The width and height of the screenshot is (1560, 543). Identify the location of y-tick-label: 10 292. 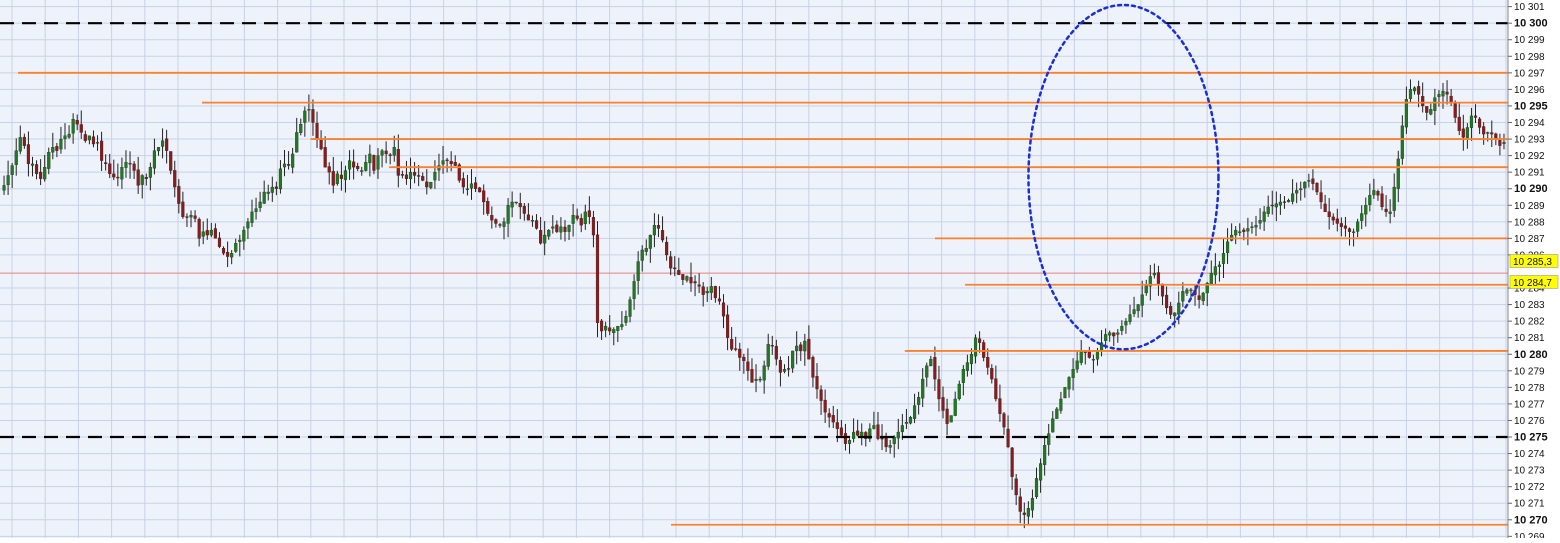
(1529, 156).